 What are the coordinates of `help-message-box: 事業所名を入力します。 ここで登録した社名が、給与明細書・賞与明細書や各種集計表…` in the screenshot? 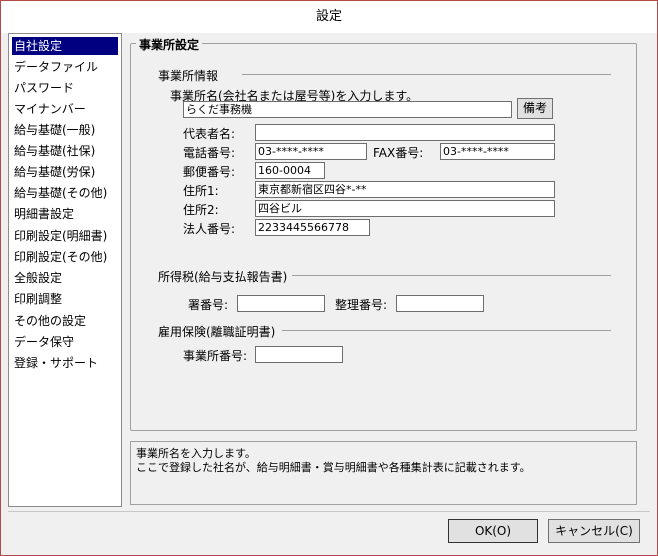 It's located at (383, 473).